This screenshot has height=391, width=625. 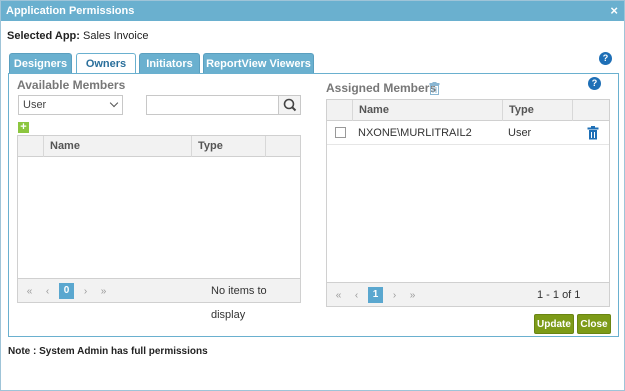 What do you see at coordinates (212, 105) in the screenshot?
I see `search-input` at bounding box center [212, 105].